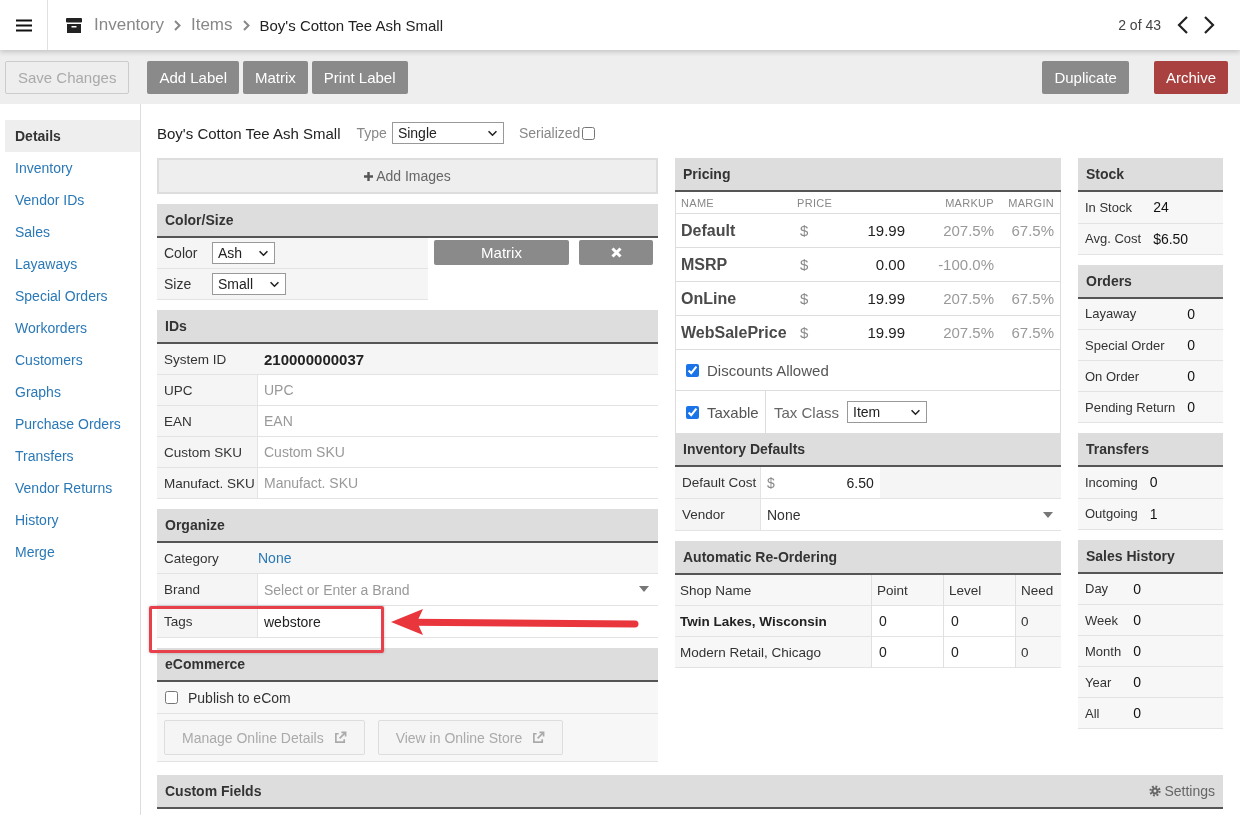 The height and width of the screenshot is (815, 1240). I want to click on stat-value: 24, so click(1188, 207).